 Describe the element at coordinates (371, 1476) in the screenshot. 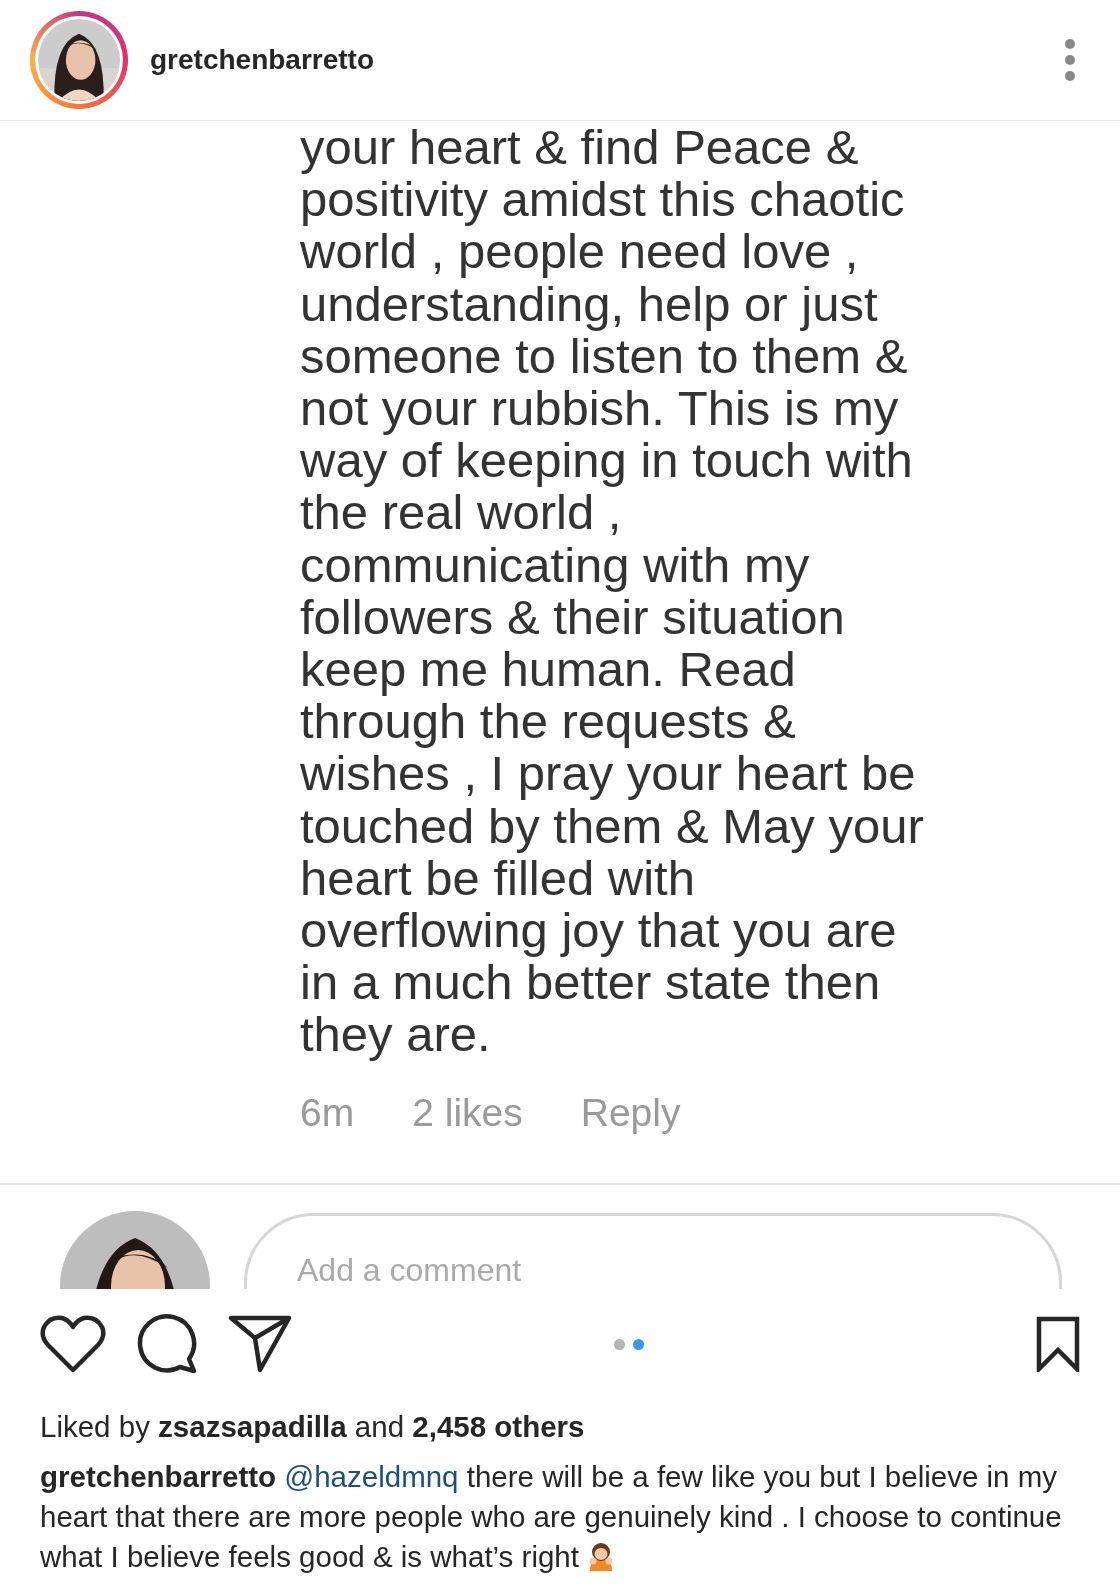

I see `mention-link: @hazeldmnq` at that location.